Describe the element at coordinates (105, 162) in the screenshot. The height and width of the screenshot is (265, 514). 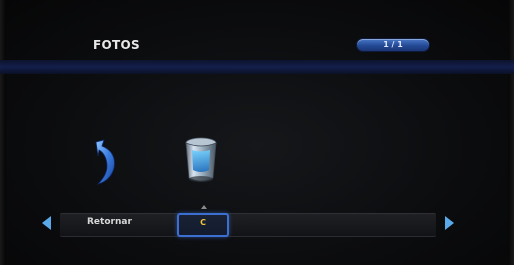
I see `return-arrow-icon` at that location.